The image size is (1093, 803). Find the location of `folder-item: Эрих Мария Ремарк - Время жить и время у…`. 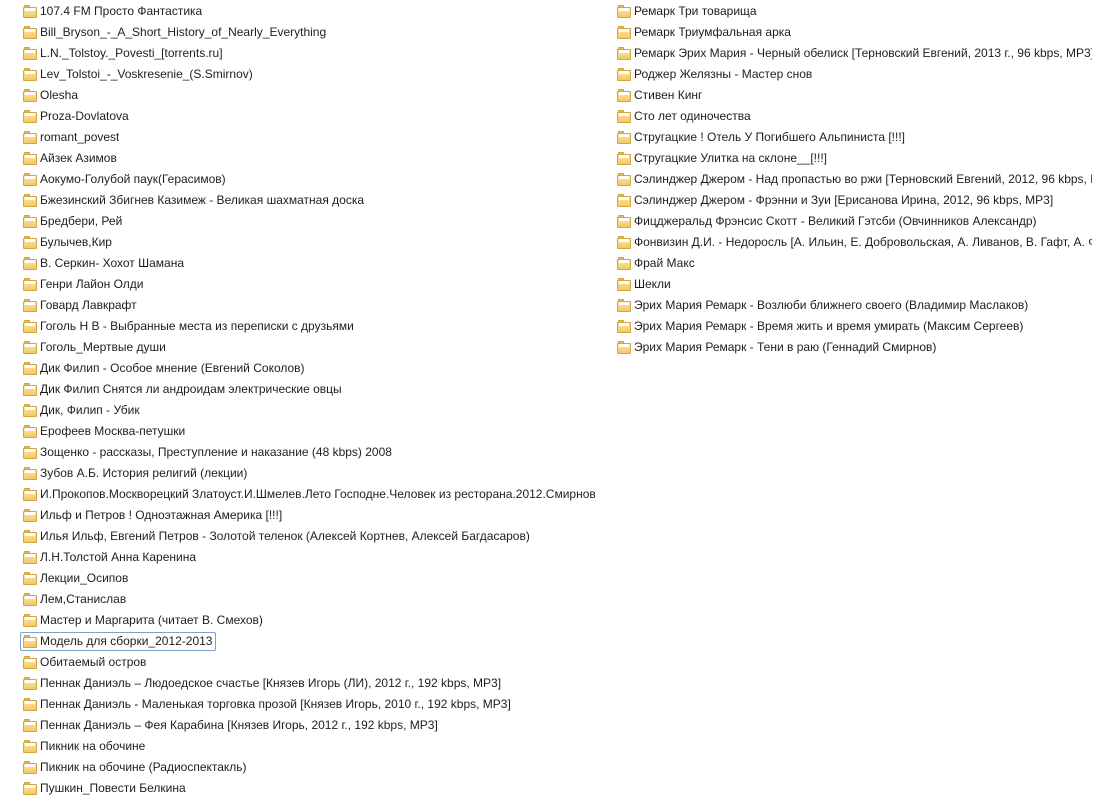

folder-item: Эрих Мария Ремарк - Время жить и время у… is located at coordinates (819, 326).